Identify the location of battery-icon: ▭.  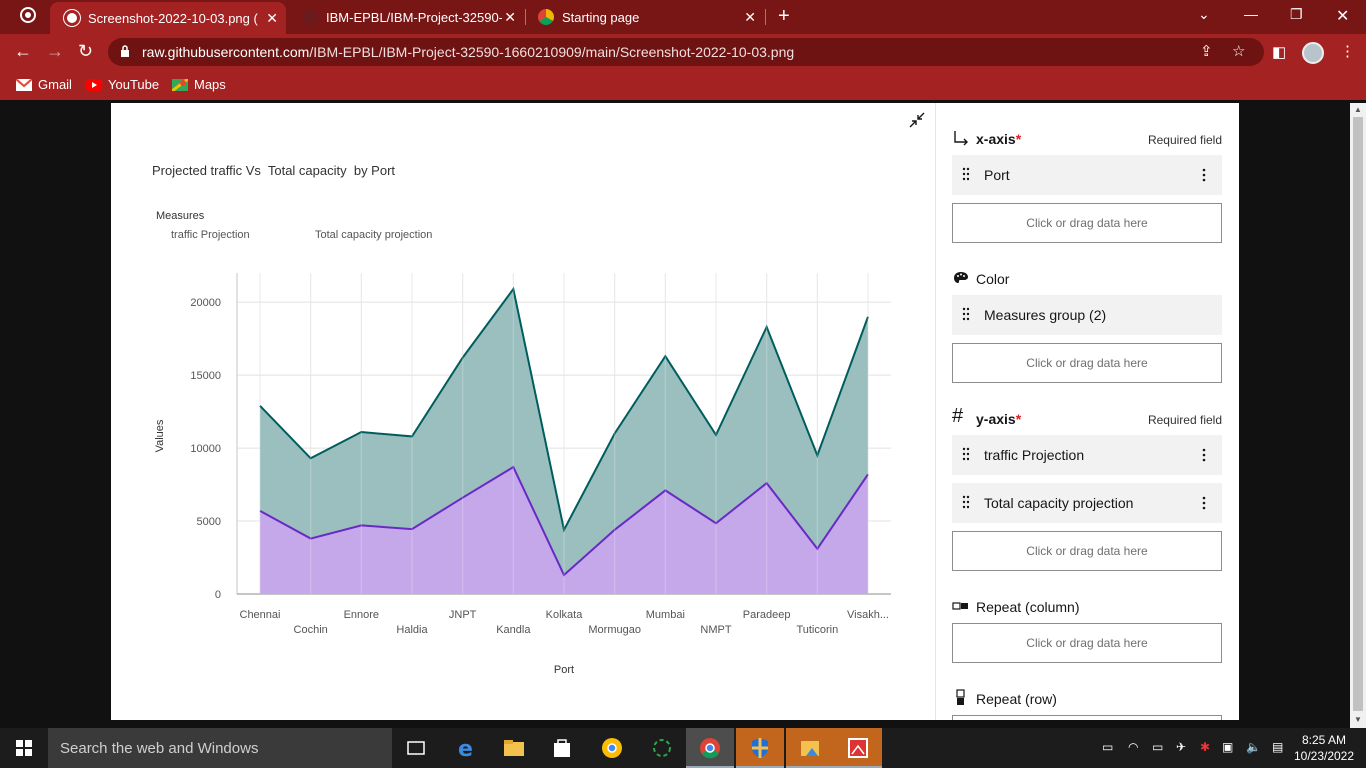
(1157, 747).